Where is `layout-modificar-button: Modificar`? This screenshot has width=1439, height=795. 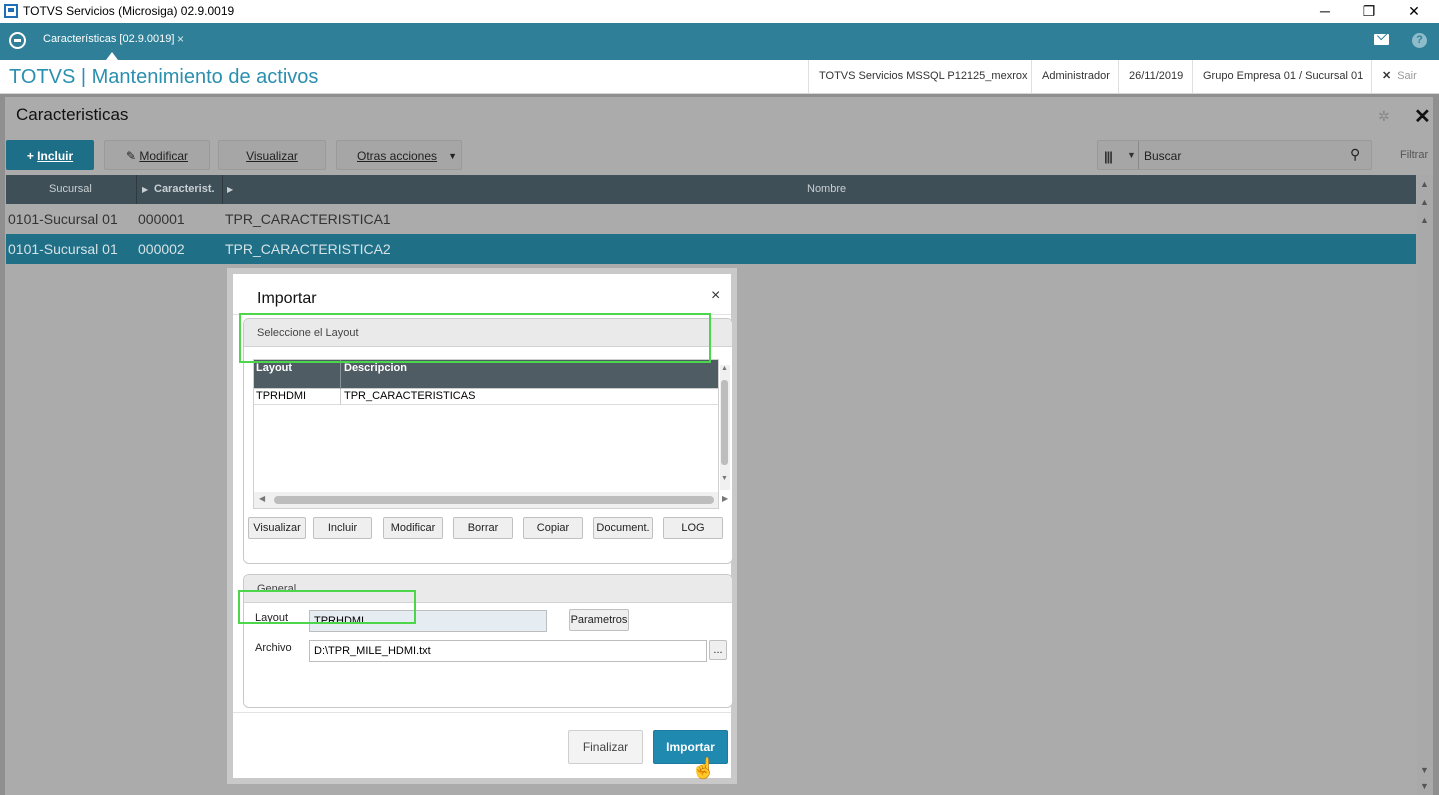
layout-modificar-button: Modificar is located at coordinates (413, 528).